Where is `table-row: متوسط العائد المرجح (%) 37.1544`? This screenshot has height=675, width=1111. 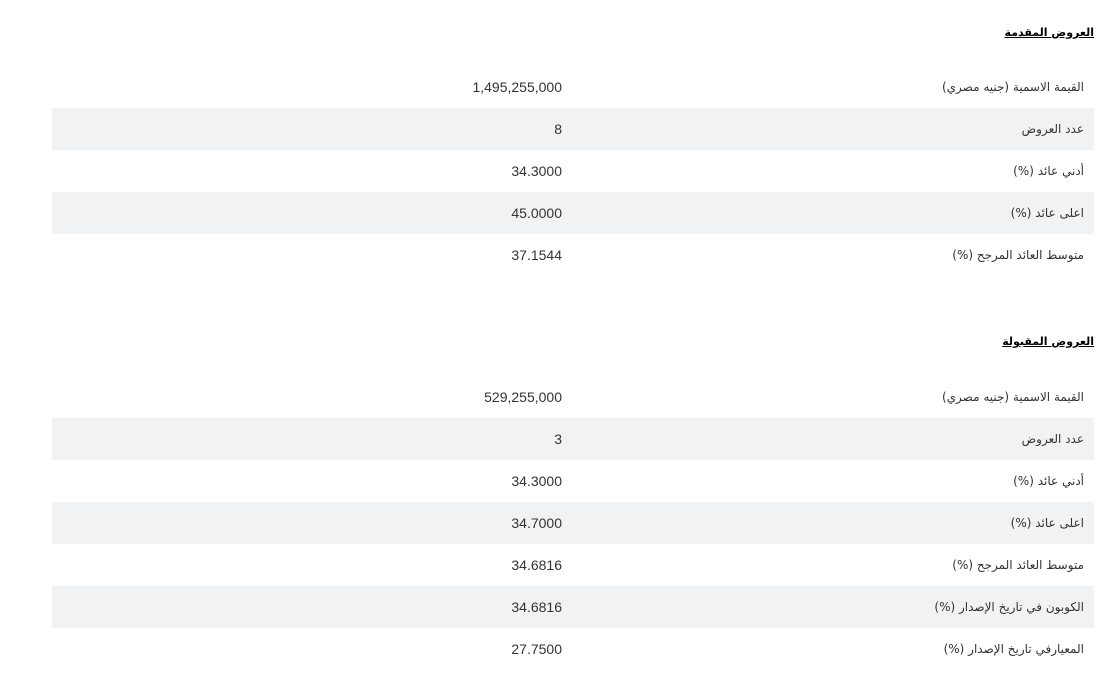
table-row: متوسط العائد المرجح (%) 37.1544 is located at coordinates (573, 255).